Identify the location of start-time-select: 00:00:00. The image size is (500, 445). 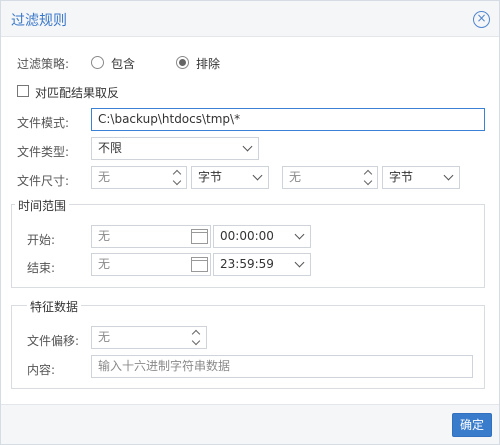
(262, 236).